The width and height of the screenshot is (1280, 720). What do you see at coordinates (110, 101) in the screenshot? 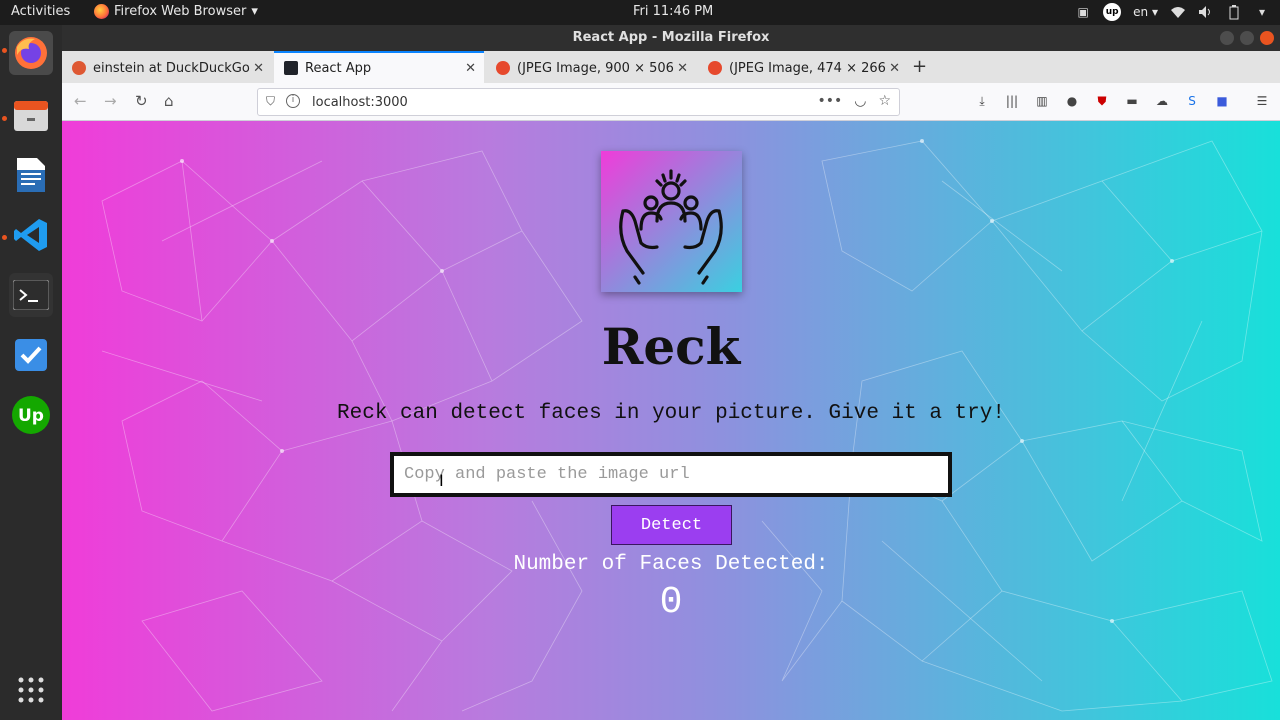
I see `forward-button: →` at bounding box center [110, 101].